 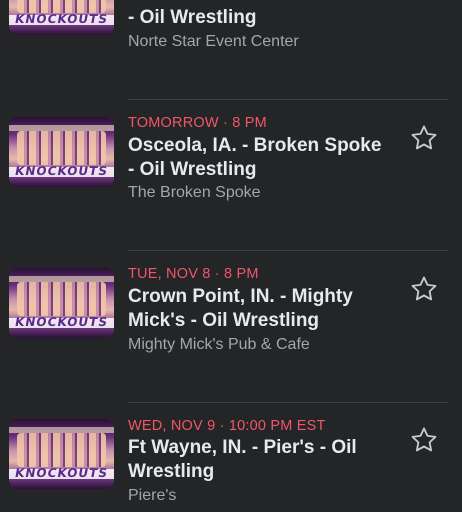 What do you see at coordinates (260, 460) in the screenshot?
I see `event-title: Ft Wayne, IN. - Pier's - Oil Wrestling` at bounding box center [260, 460].